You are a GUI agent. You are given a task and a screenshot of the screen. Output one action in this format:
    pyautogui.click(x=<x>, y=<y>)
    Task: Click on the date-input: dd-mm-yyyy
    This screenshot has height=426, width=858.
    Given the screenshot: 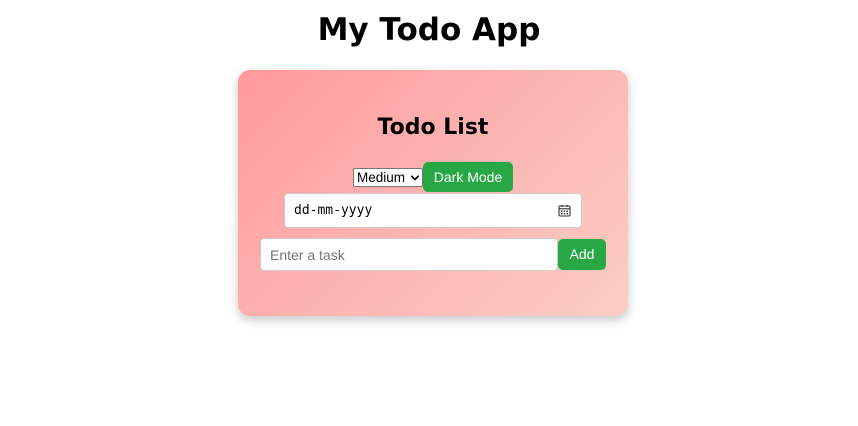 What is the action you would take?
    pyautogui.click(x=433, y=210)
    